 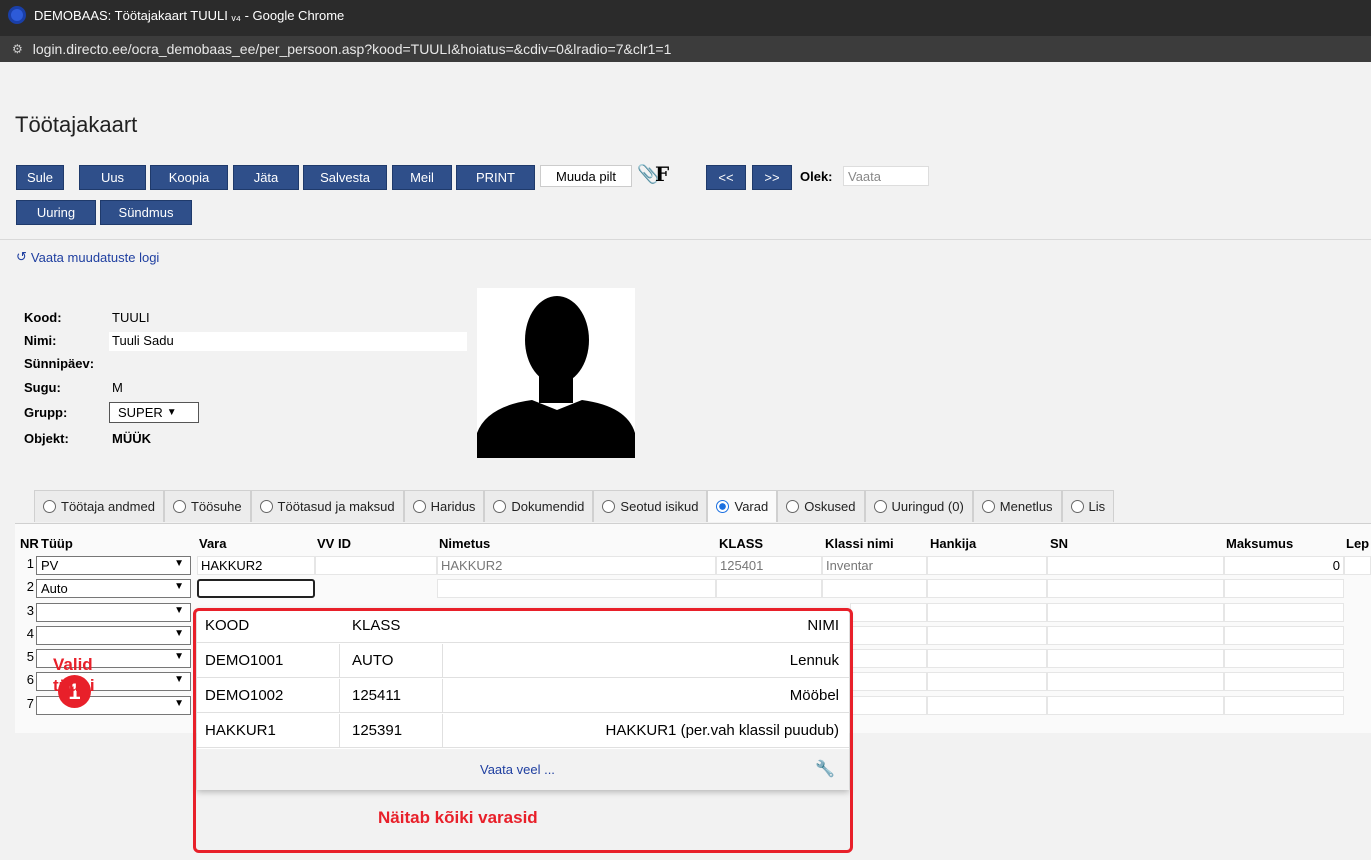 I want to click on tab-label: Oskused, so click(x=830, y=506).